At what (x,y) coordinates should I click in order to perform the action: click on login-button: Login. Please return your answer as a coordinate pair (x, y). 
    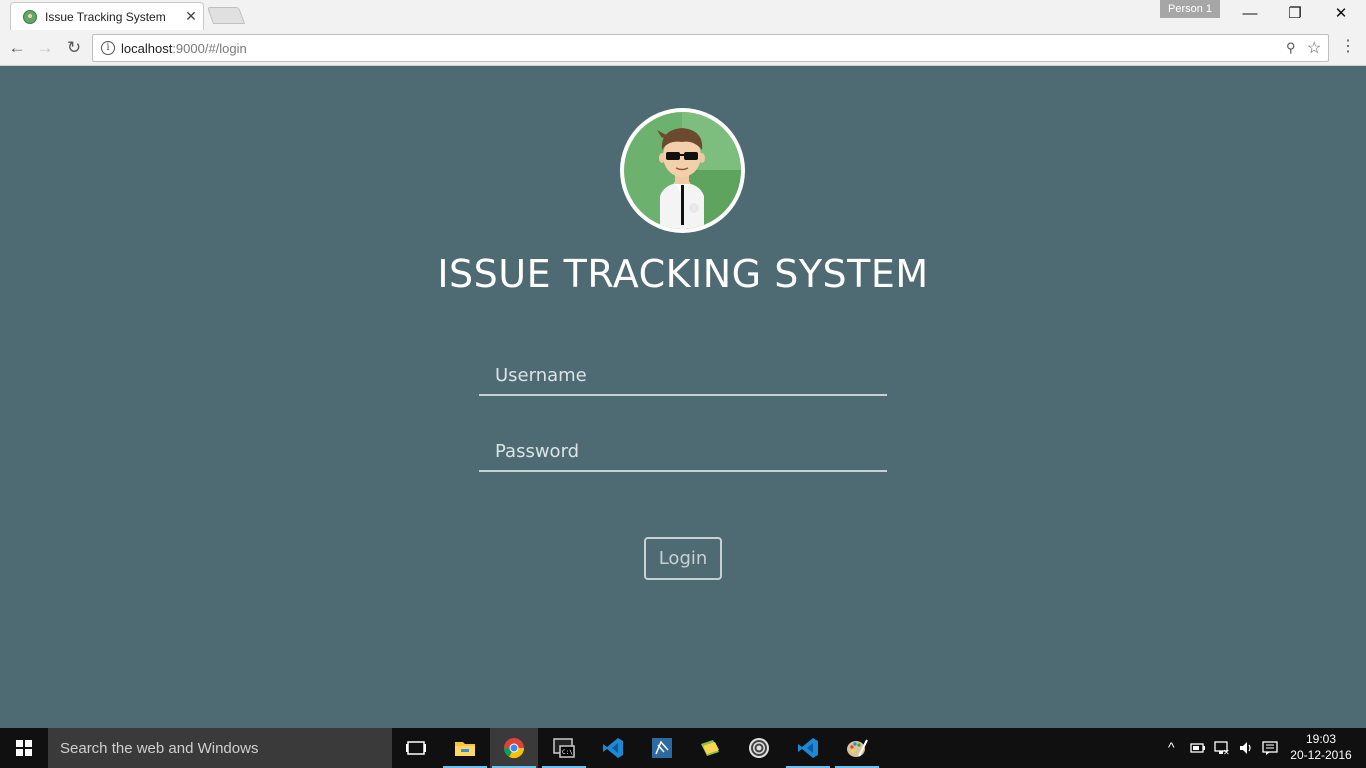
    Looking at the image, I should click on (683, 558).